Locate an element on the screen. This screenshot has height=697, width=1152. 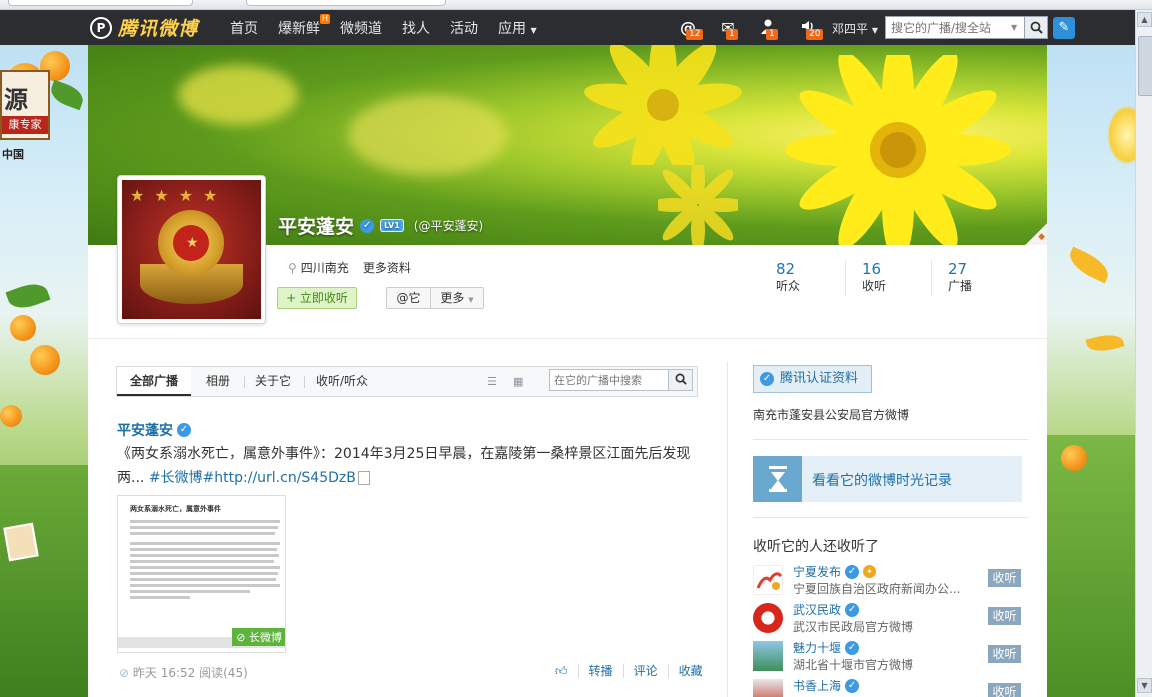
tab-album: 相册 is located at coordinates (218, 381).